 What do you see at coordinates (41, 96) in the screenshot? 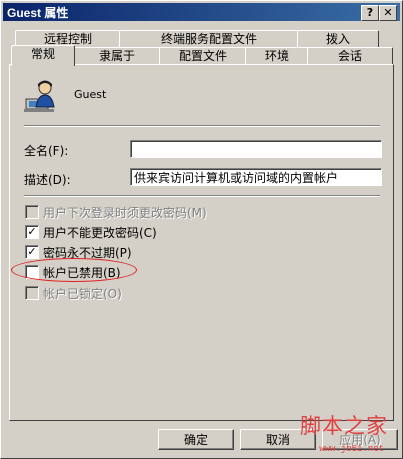
I see `user-icon` at bounding box center [41, 96].